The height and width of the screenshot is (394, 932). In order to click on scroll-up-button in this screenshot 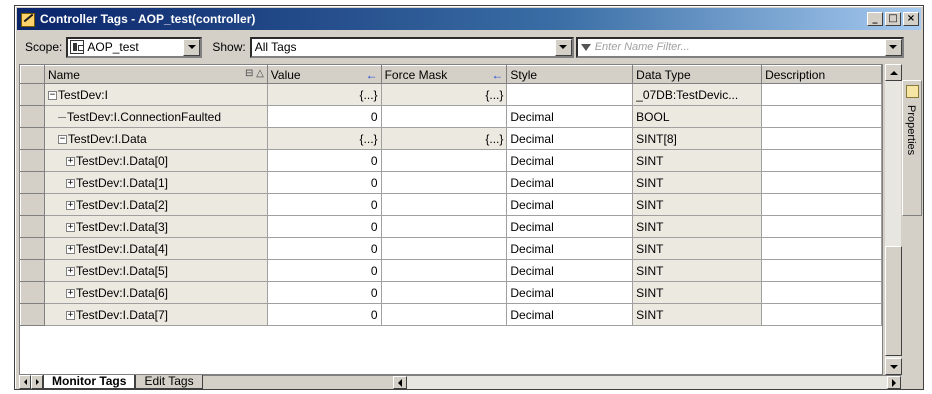, I will do `click(893, 72)`.